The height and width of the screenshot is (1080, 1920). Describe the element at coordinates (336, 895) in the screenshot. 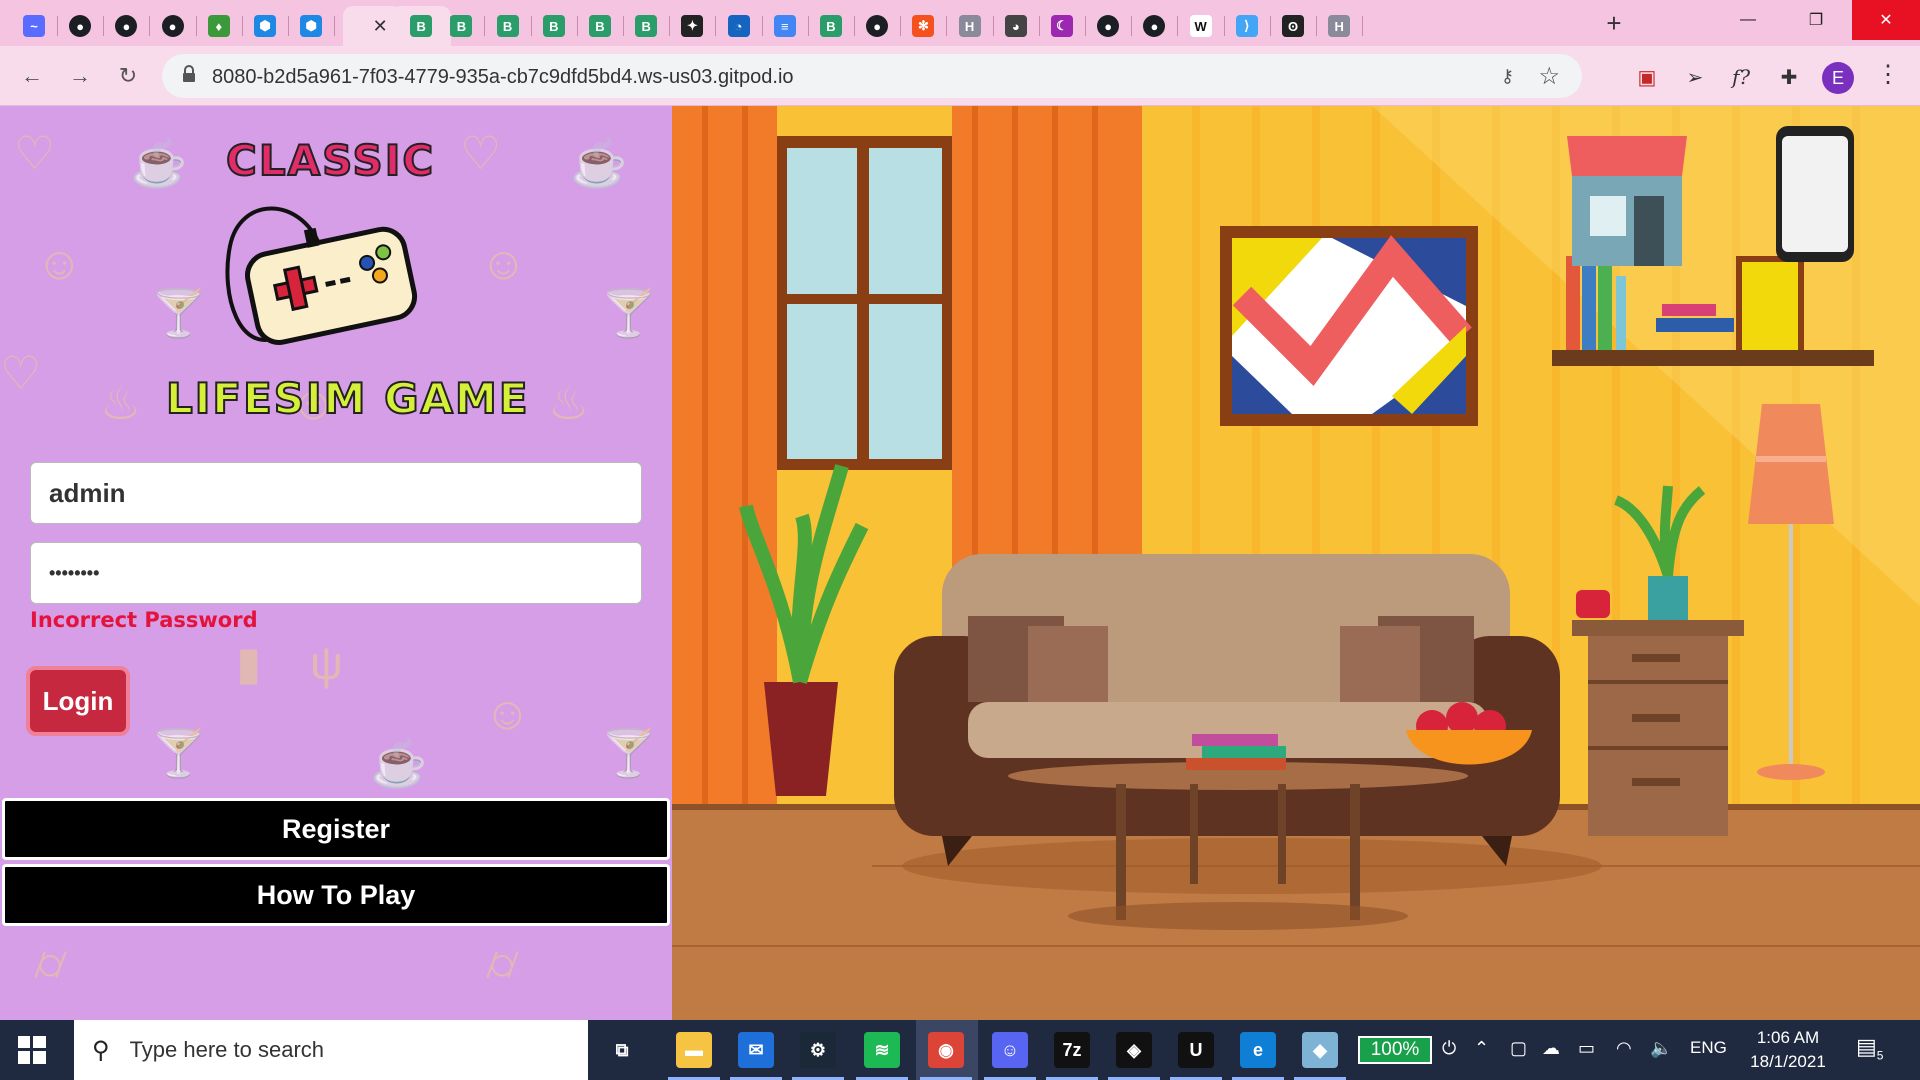

I see `how-to-play-button: How To Play` at that location.